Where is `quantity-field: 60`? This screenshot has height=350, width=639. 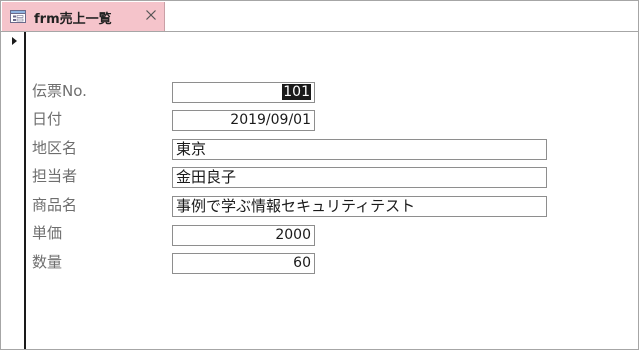 quantity-field: 60 is located at coordinates (243, 263).